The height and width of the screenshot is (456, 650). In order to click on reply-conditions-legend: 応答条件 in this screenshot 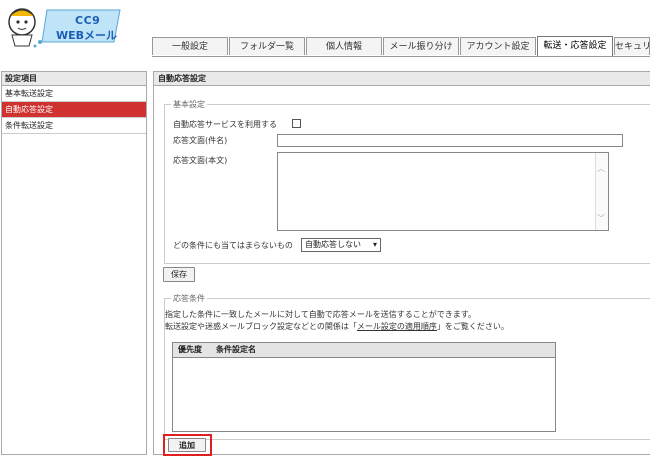, I will do `click(189, 298)`.